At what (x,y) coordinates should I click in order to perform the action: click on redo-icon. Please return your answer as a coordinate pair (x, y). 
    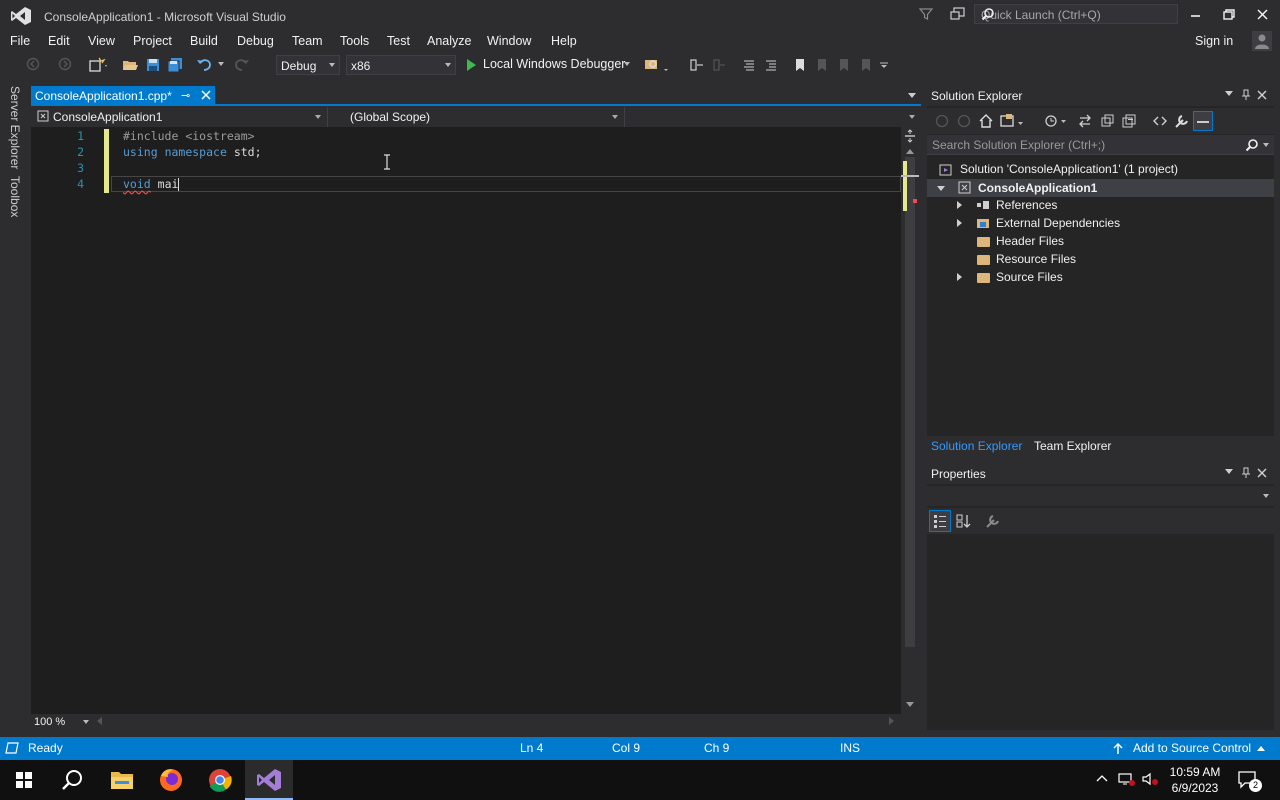
    Looking at the image, I should click on (241, 65).